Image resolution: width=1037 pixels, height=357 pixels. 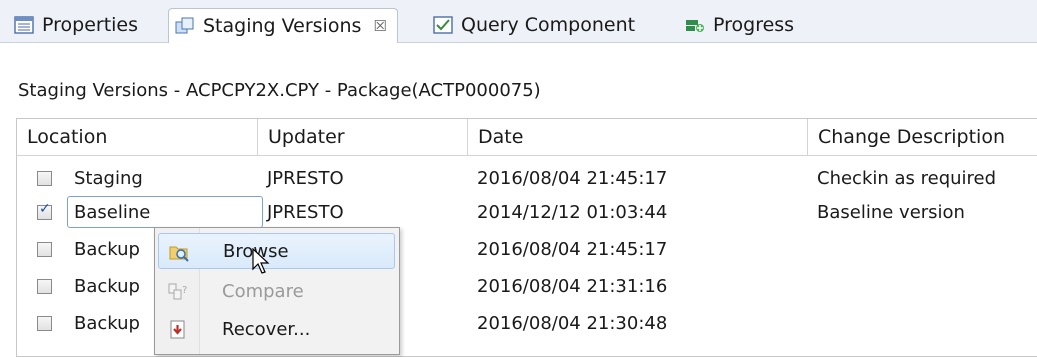 I want to click on column-header-location: Location, so click(x=137, y=137).